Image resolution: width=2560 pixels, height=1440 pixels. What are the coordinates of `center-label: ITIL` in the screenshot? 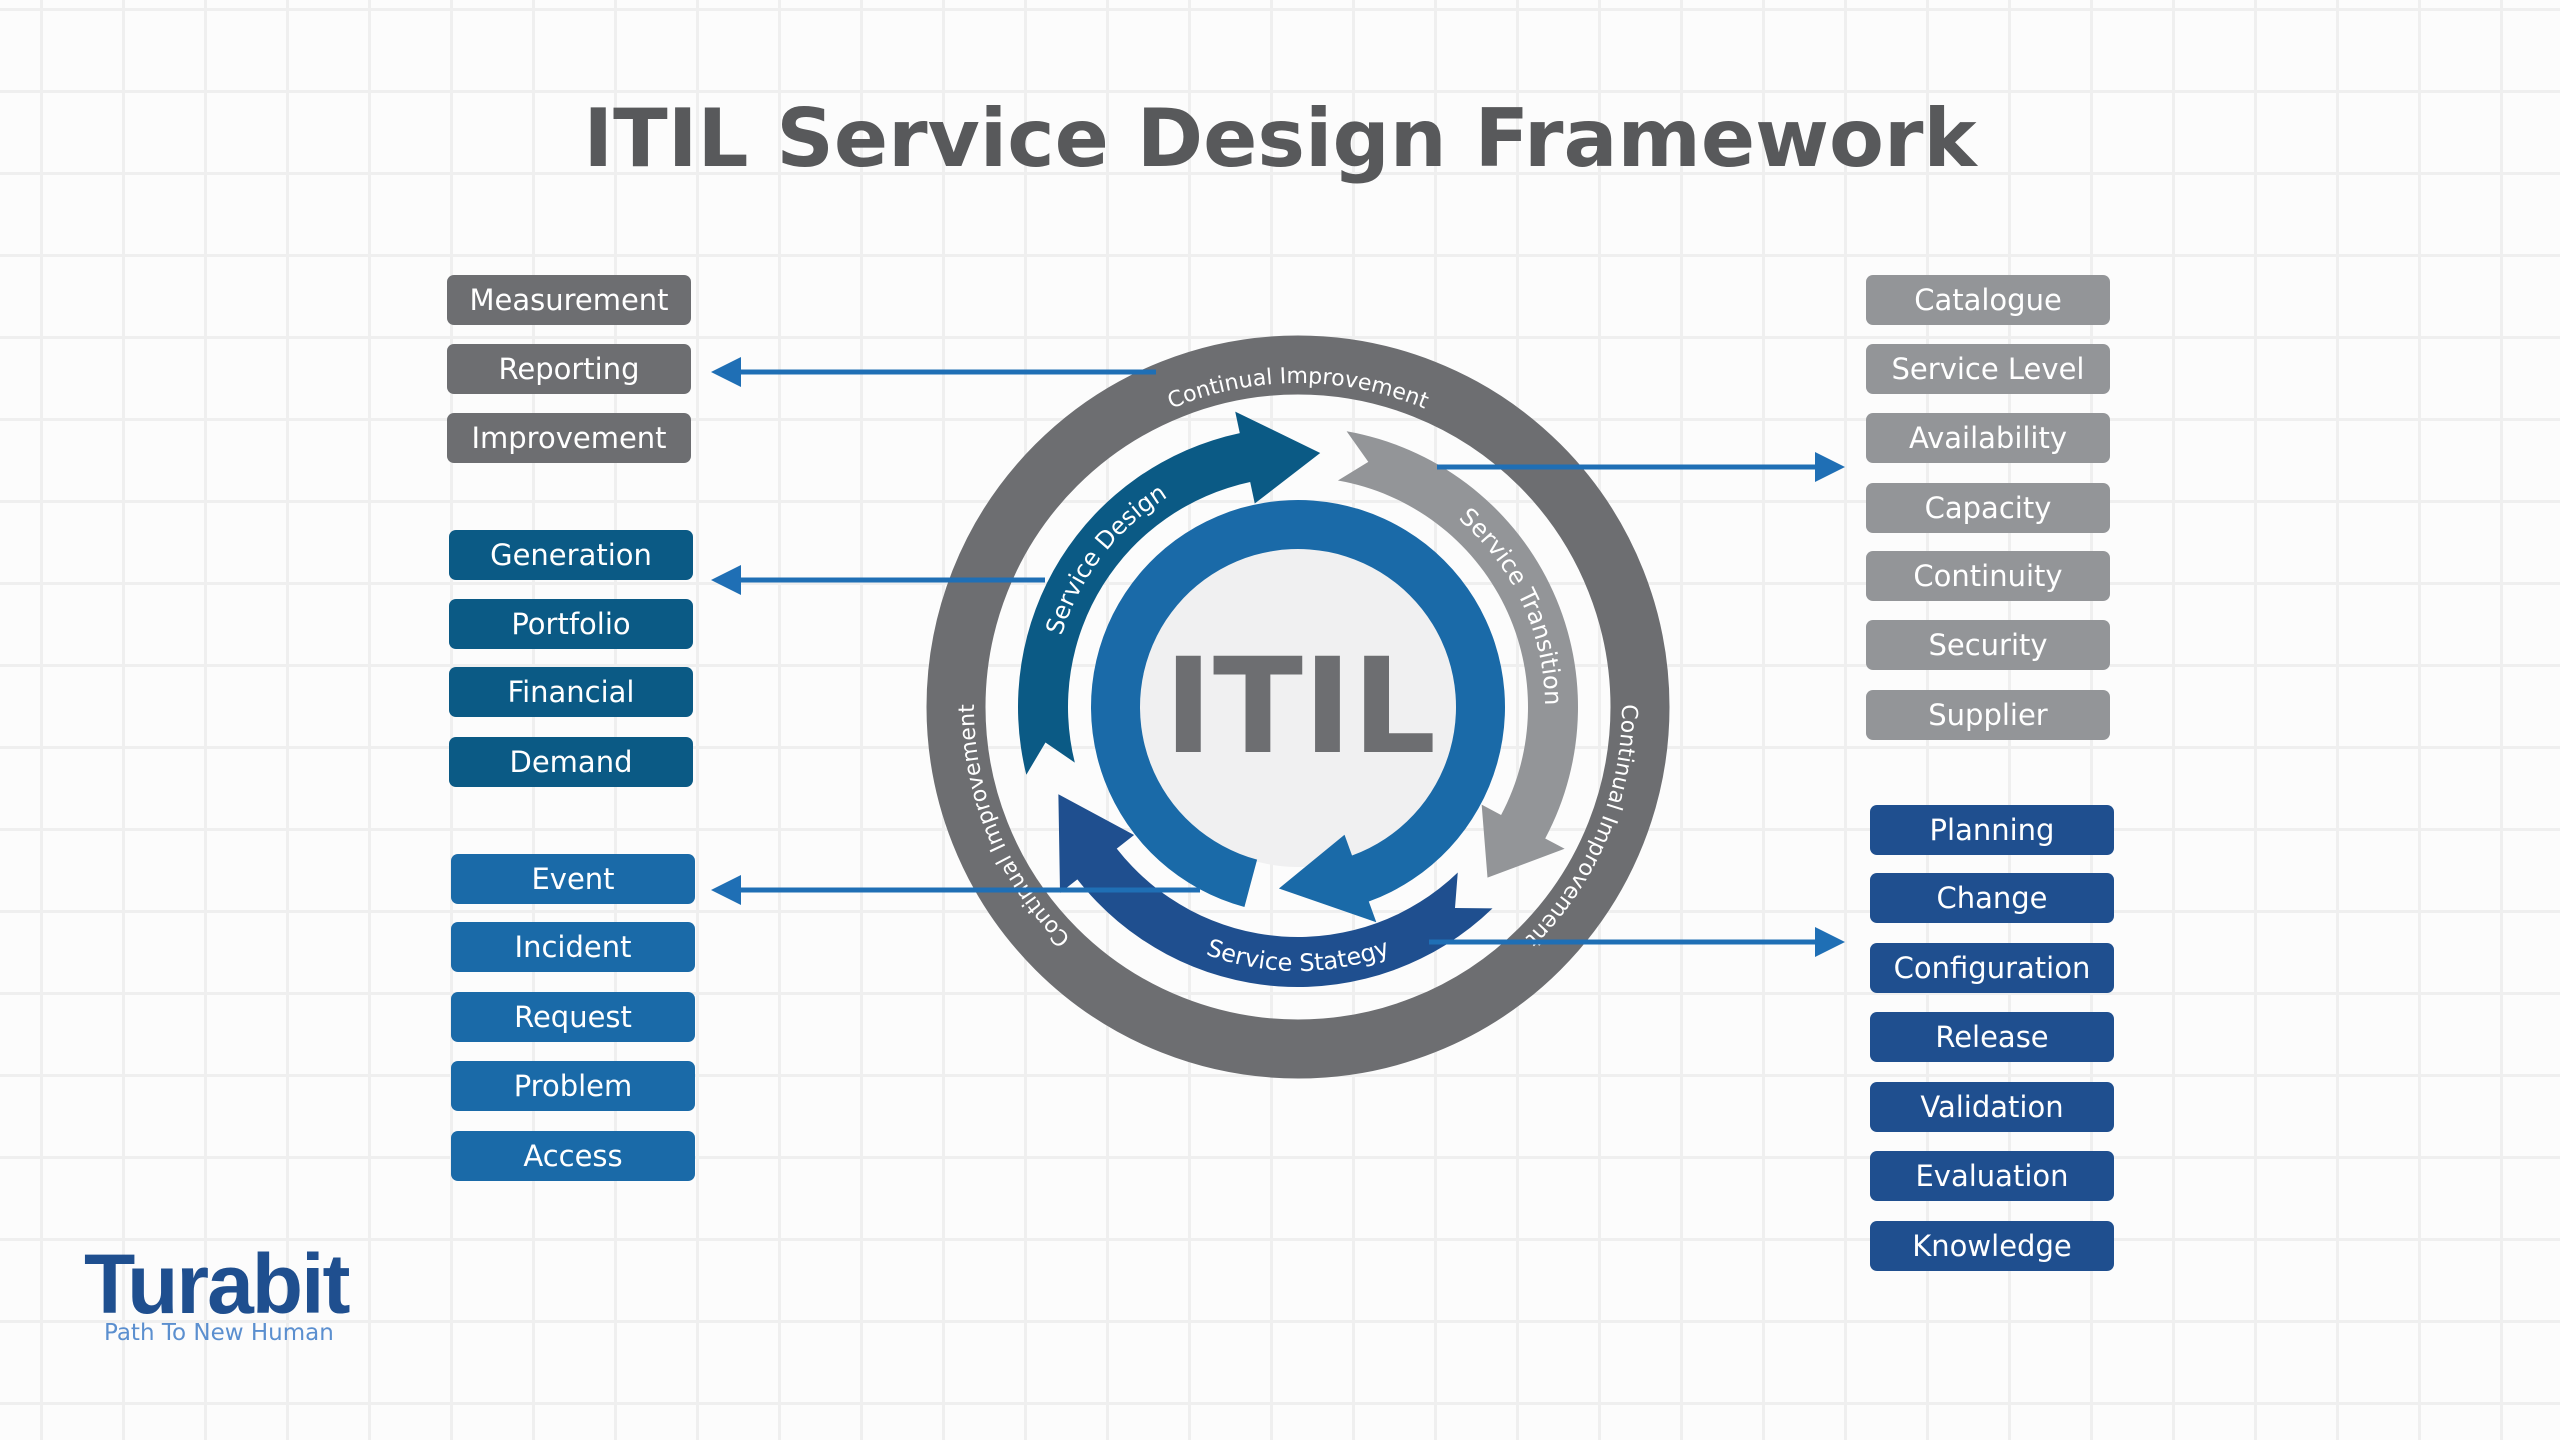 It's located at (1300, 707).